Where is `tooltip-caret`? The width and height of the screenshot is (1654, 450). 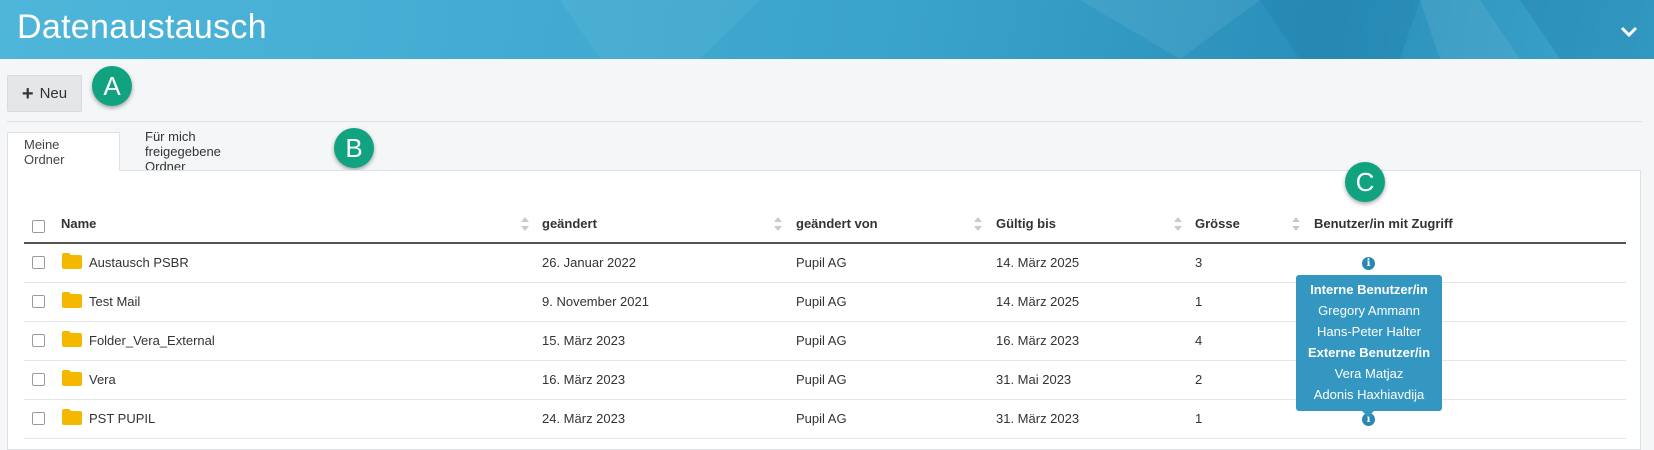
tooltip-caret is located at coordinates (1368, 414).